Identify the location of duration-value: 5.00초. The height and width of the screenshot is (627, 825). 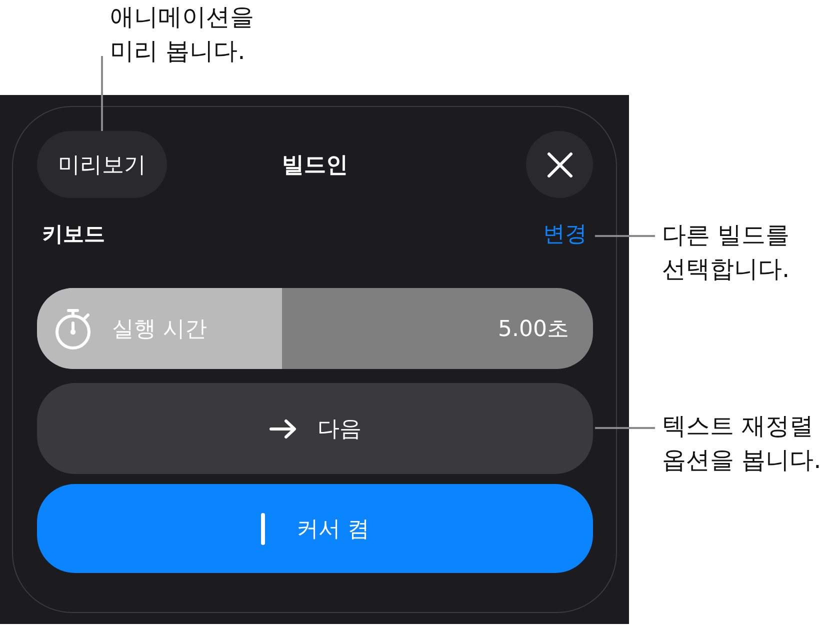
(533, 330).